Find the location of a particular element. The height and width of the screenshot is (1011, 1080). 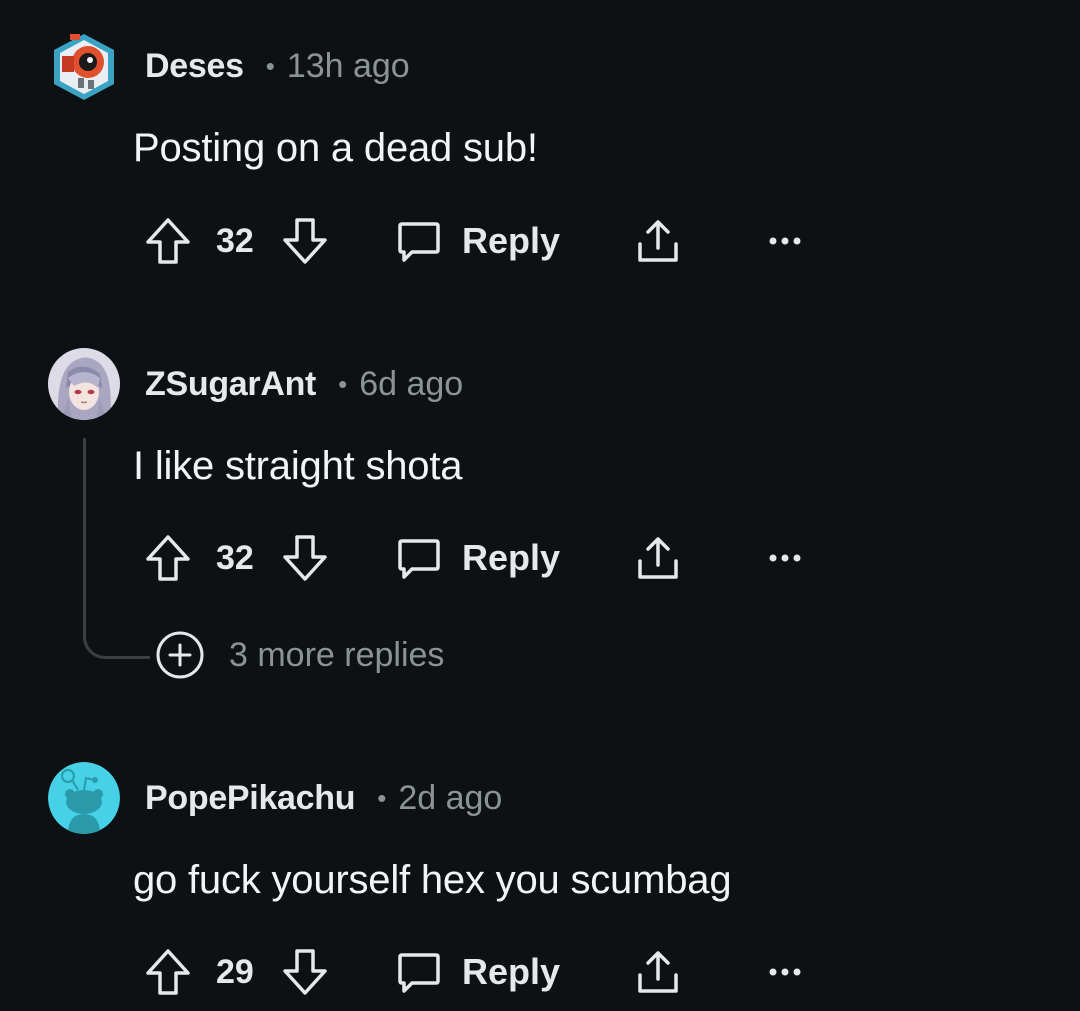

plus-circle-icon is located at coordinates (180, 655).